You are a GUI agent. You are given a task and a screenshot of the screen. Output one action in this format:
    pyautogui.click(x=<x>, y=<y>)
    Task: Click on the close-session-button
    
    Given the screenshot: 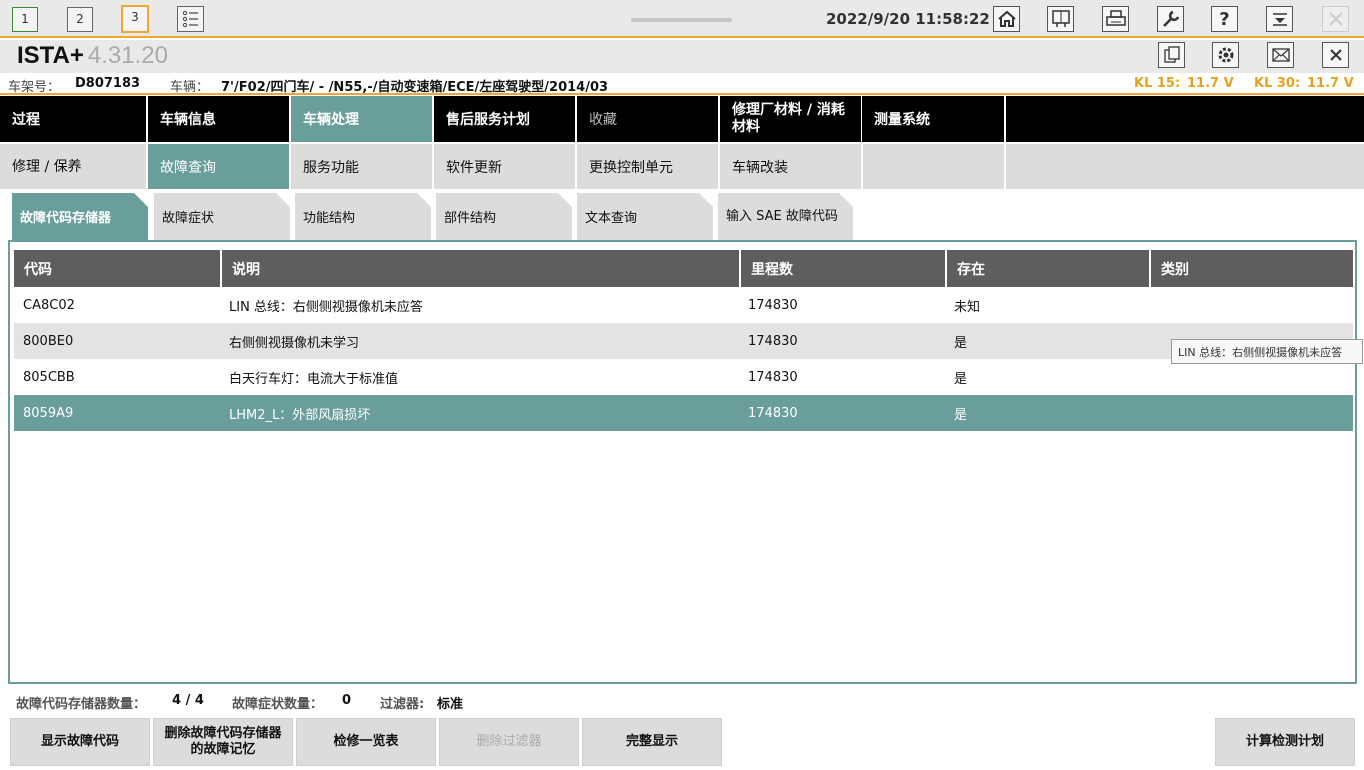 What is the action you would take?
    pyautogui.click(x=1335, y=55)
    